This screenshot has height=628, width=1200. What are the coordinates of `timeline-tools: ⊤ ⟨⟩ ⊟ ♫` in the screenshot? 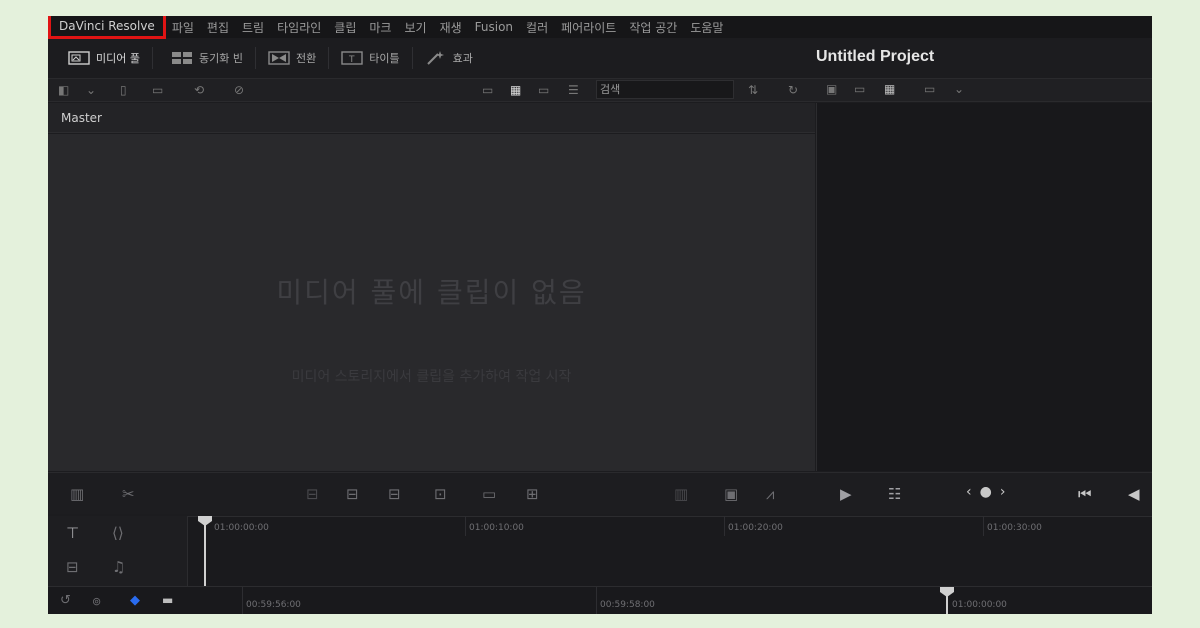 It's located at (118, 551).